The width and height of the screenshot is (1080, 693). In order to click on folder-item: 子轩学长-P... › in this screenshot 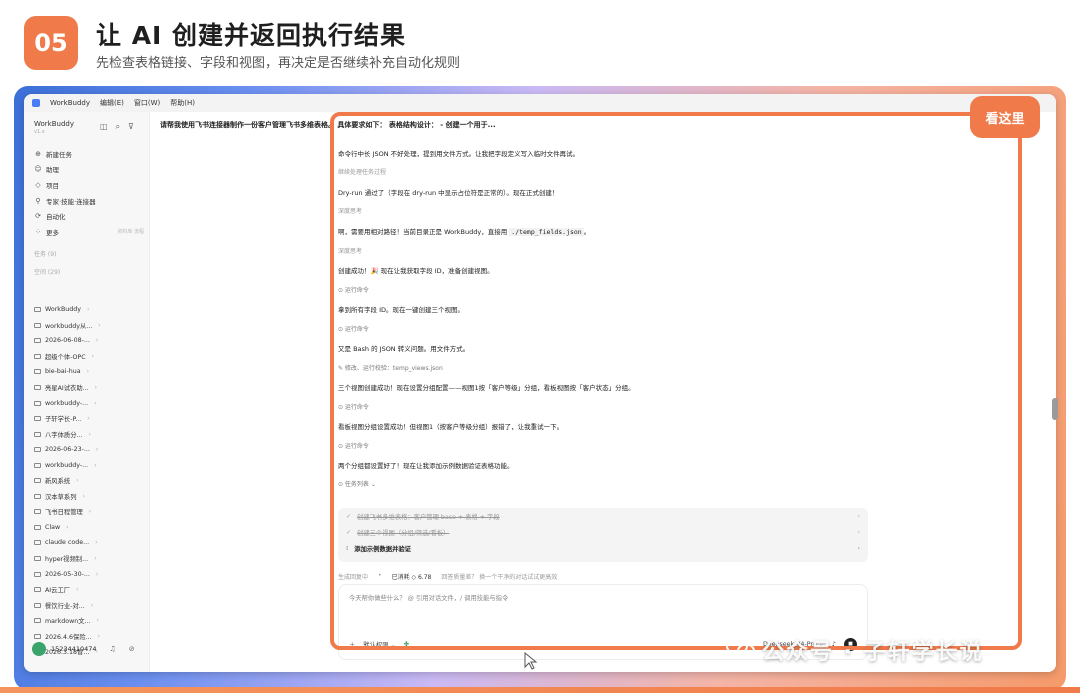, I will do `click(89, 419)`.